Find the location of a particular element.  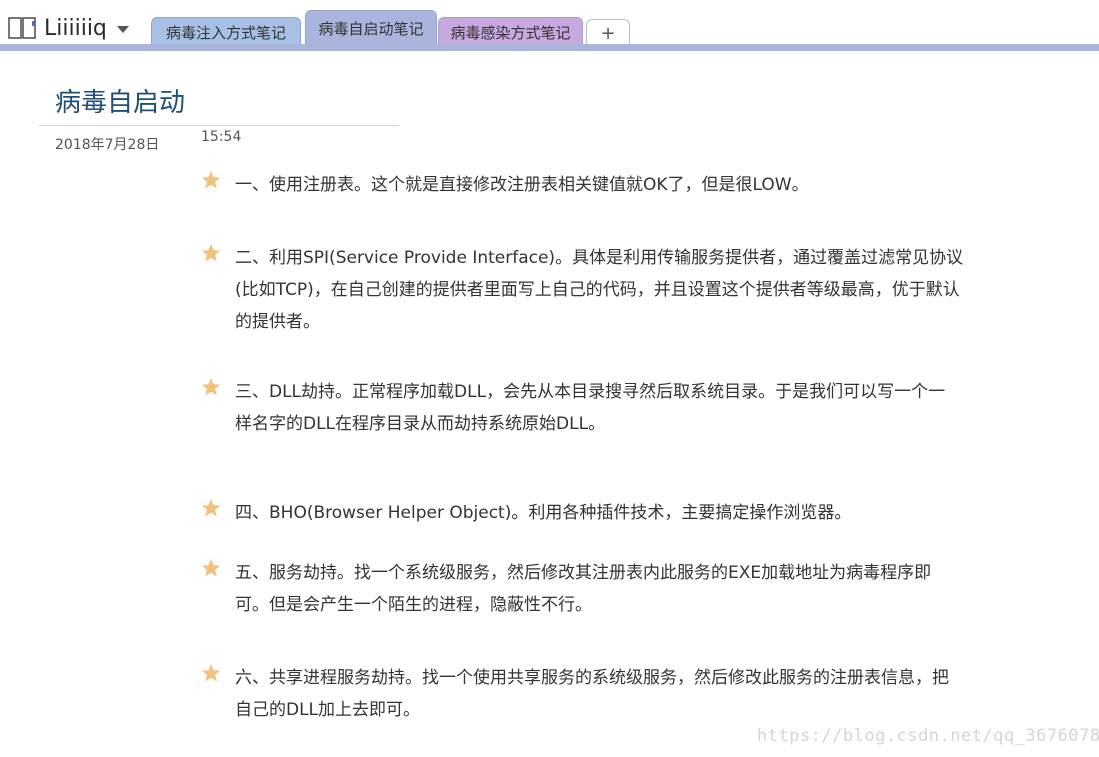

tab-virus-infection-notes: 病毒感染方式笔记 is located at coordinates (510, 31).